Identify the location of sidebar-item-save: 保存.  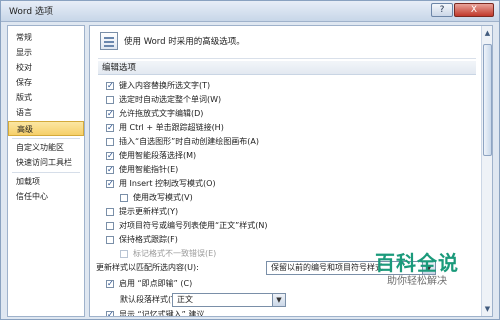
(46, 82).